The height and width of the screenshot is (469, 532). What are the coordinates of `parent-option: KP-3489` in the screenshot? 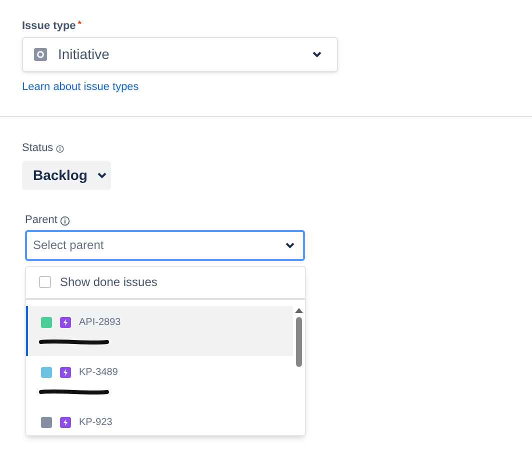 It's located at (159, 381).